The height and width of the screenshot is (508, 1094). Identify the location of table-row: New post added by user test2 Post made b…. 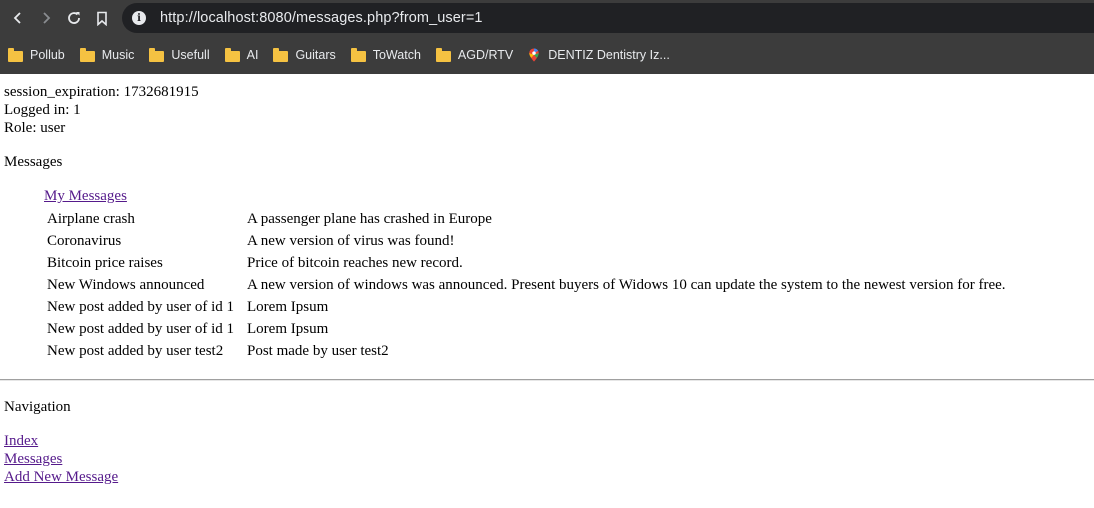
(526, 351).